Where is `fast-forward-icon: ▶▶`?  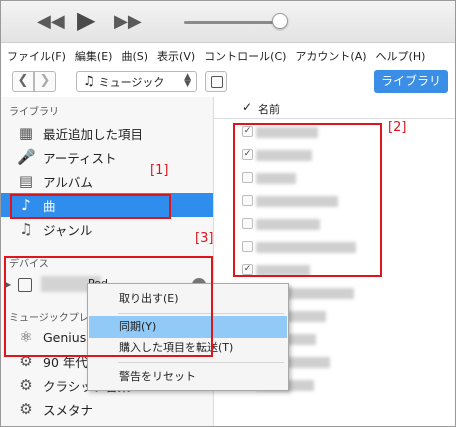
fast-forward-icon: ▶▶ is located at coordinates (128, 22).